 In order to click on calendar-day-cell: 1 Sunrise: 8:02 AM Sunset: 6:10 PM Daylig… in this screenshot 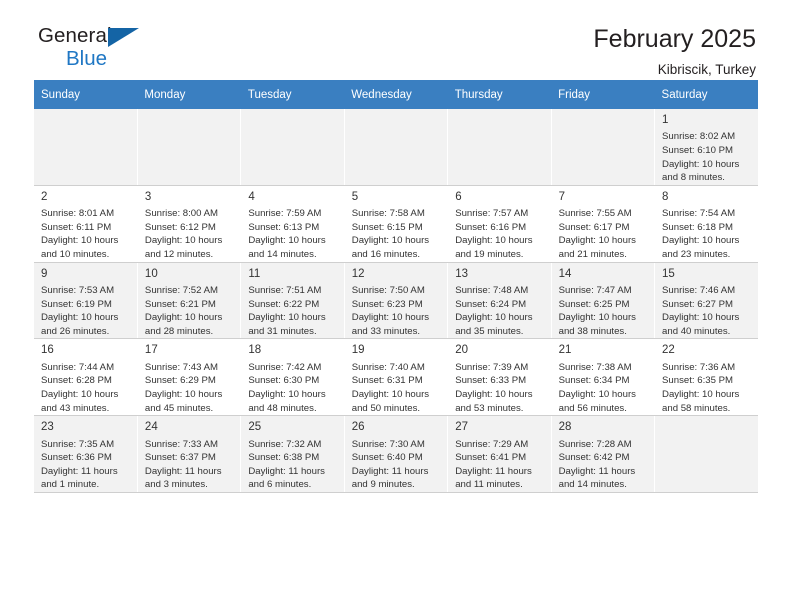, I will do `click(706, 147)`.